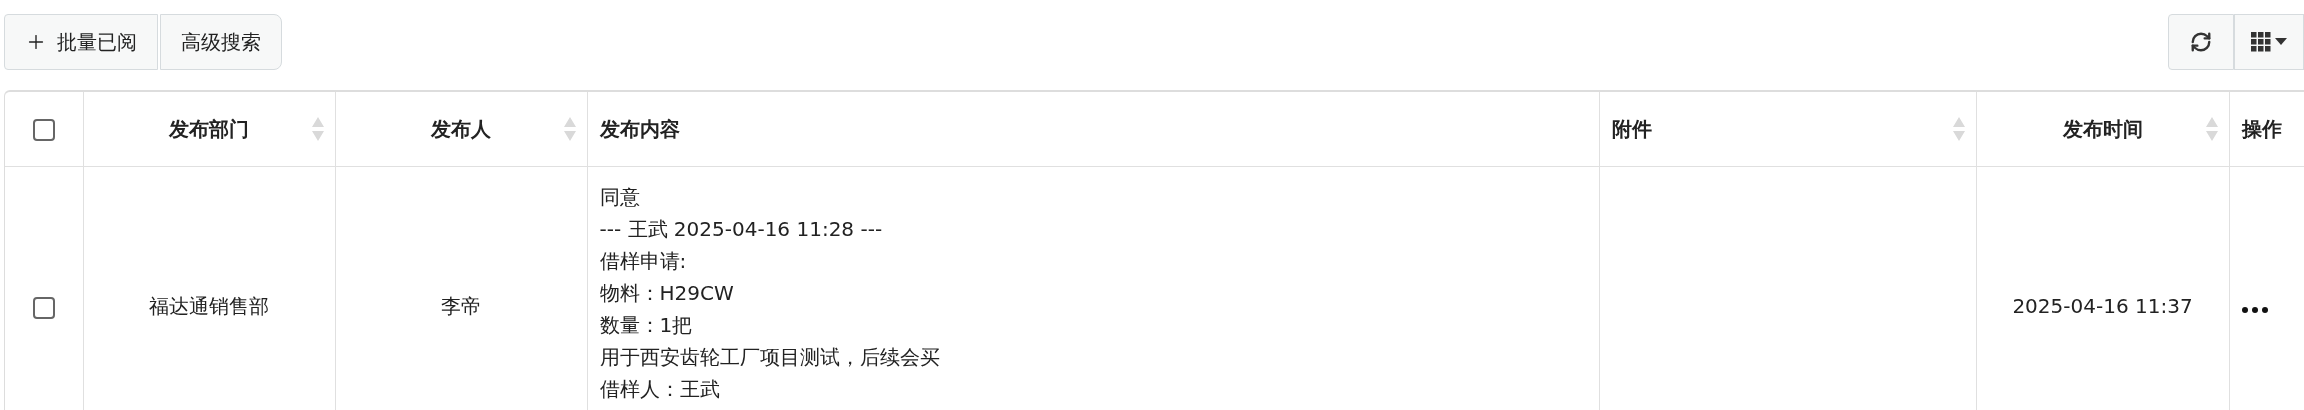 This screenshot has width=2304, height=410. What do you see at coordinates (81, 42) in the screenshot?
I see `toolbar-button: 批量已阅` at bounding box center [81, 42].